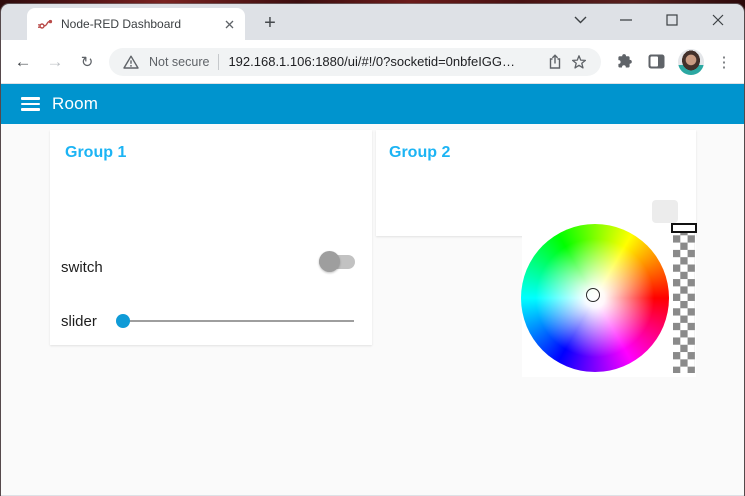 This screenshot has height=496, width=745. I want to click on omnibox-divider, so click(219, 61).